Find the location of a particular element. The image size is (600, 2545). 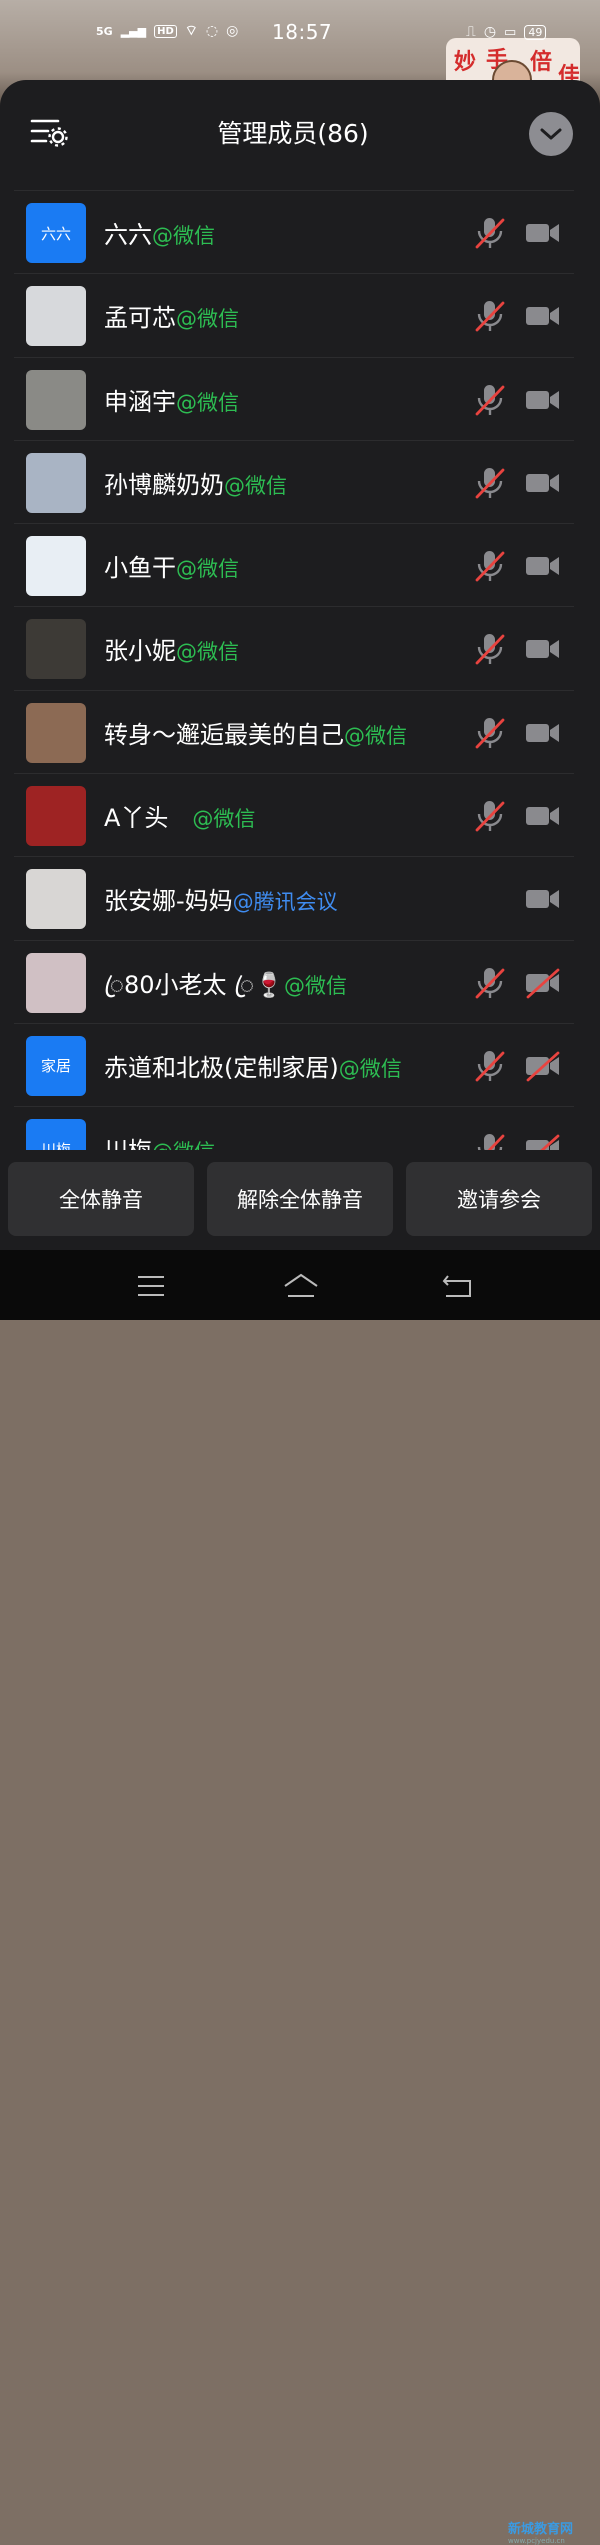

mic-status-icon: ⎍ is located at coordinates (471, 32).